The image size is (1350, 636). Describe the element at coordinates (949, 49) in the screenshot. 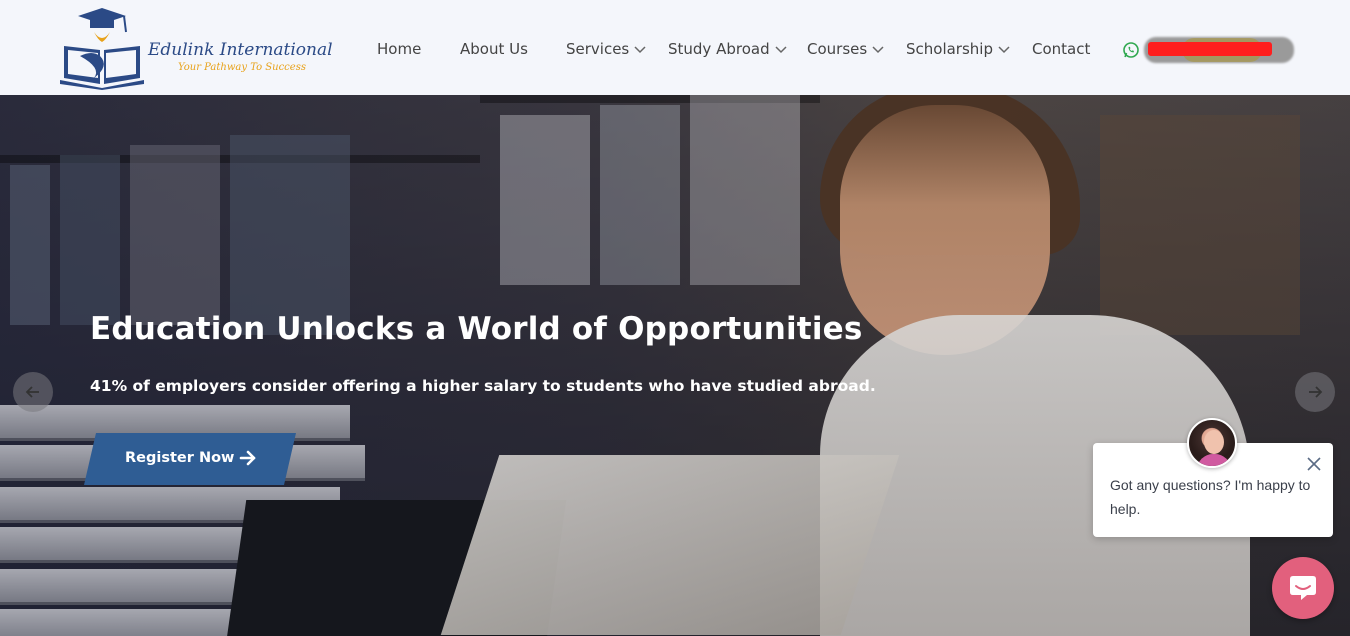

I see `nav-item-label: Scholarship` at that location.